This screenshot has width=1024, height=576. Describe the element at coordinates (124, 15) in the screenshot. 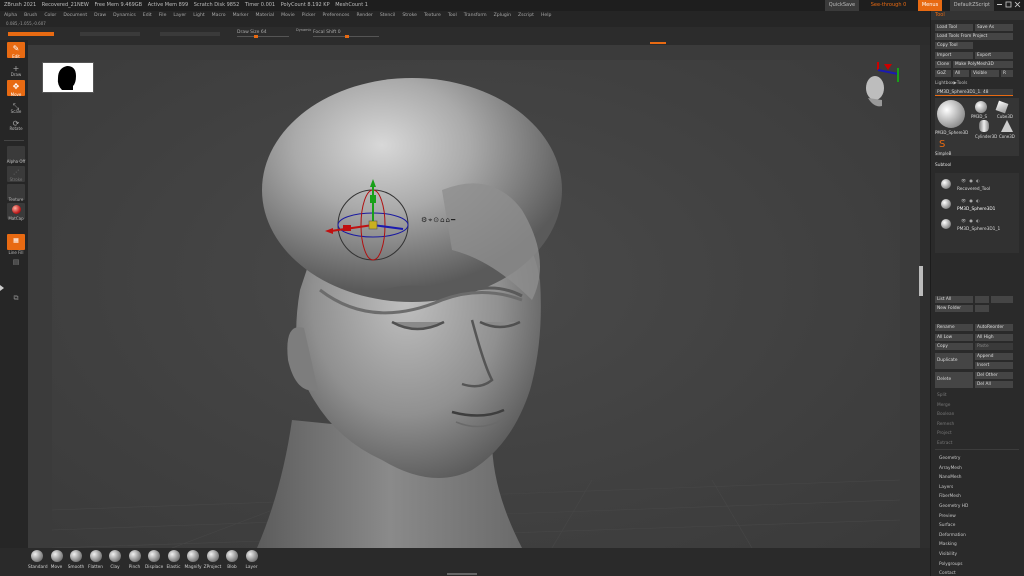

I see `menu-dynamics: Dynamics` at that location.